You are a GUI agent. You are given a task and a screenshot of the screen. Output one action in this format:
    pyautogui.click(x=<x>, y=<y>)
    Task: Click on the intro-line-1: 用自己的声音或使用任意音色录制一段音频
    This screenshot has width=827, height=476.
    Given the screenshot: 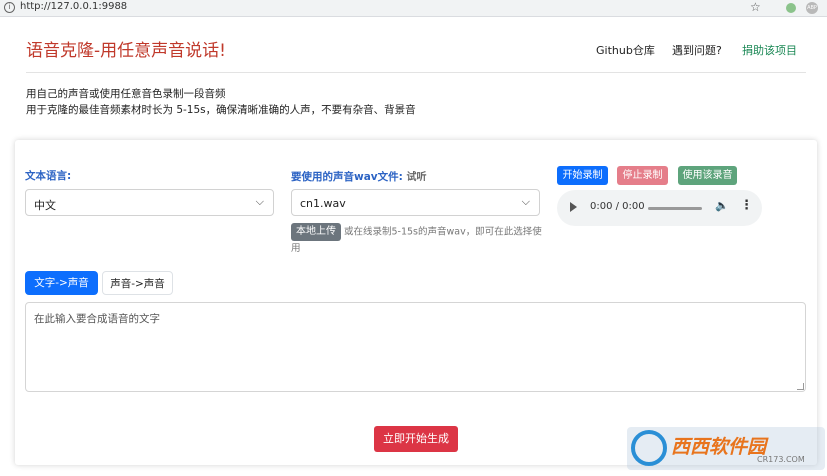 What is the action you would take?
    pyautogui.click(x=126, y=94)
    